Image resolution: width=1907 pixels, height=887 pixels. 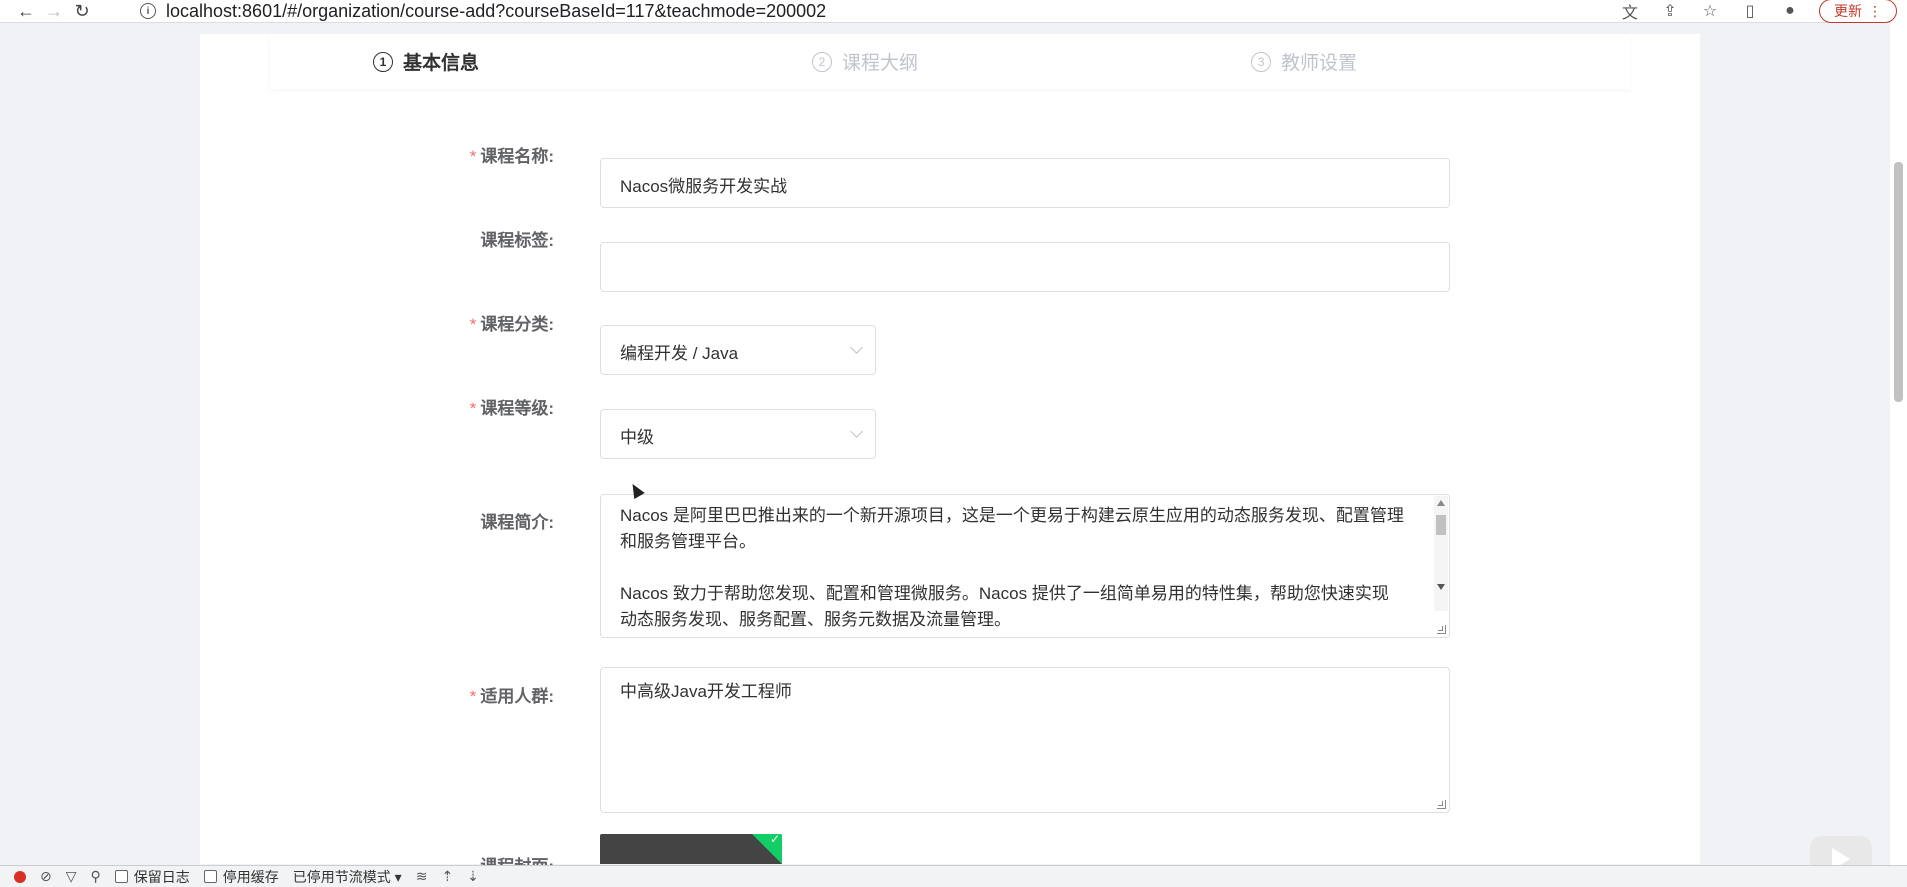 What do you see at coordinates (1261, 61) in the screenshot?
I see `step-number: 3` at bounding box center [1261, 61].